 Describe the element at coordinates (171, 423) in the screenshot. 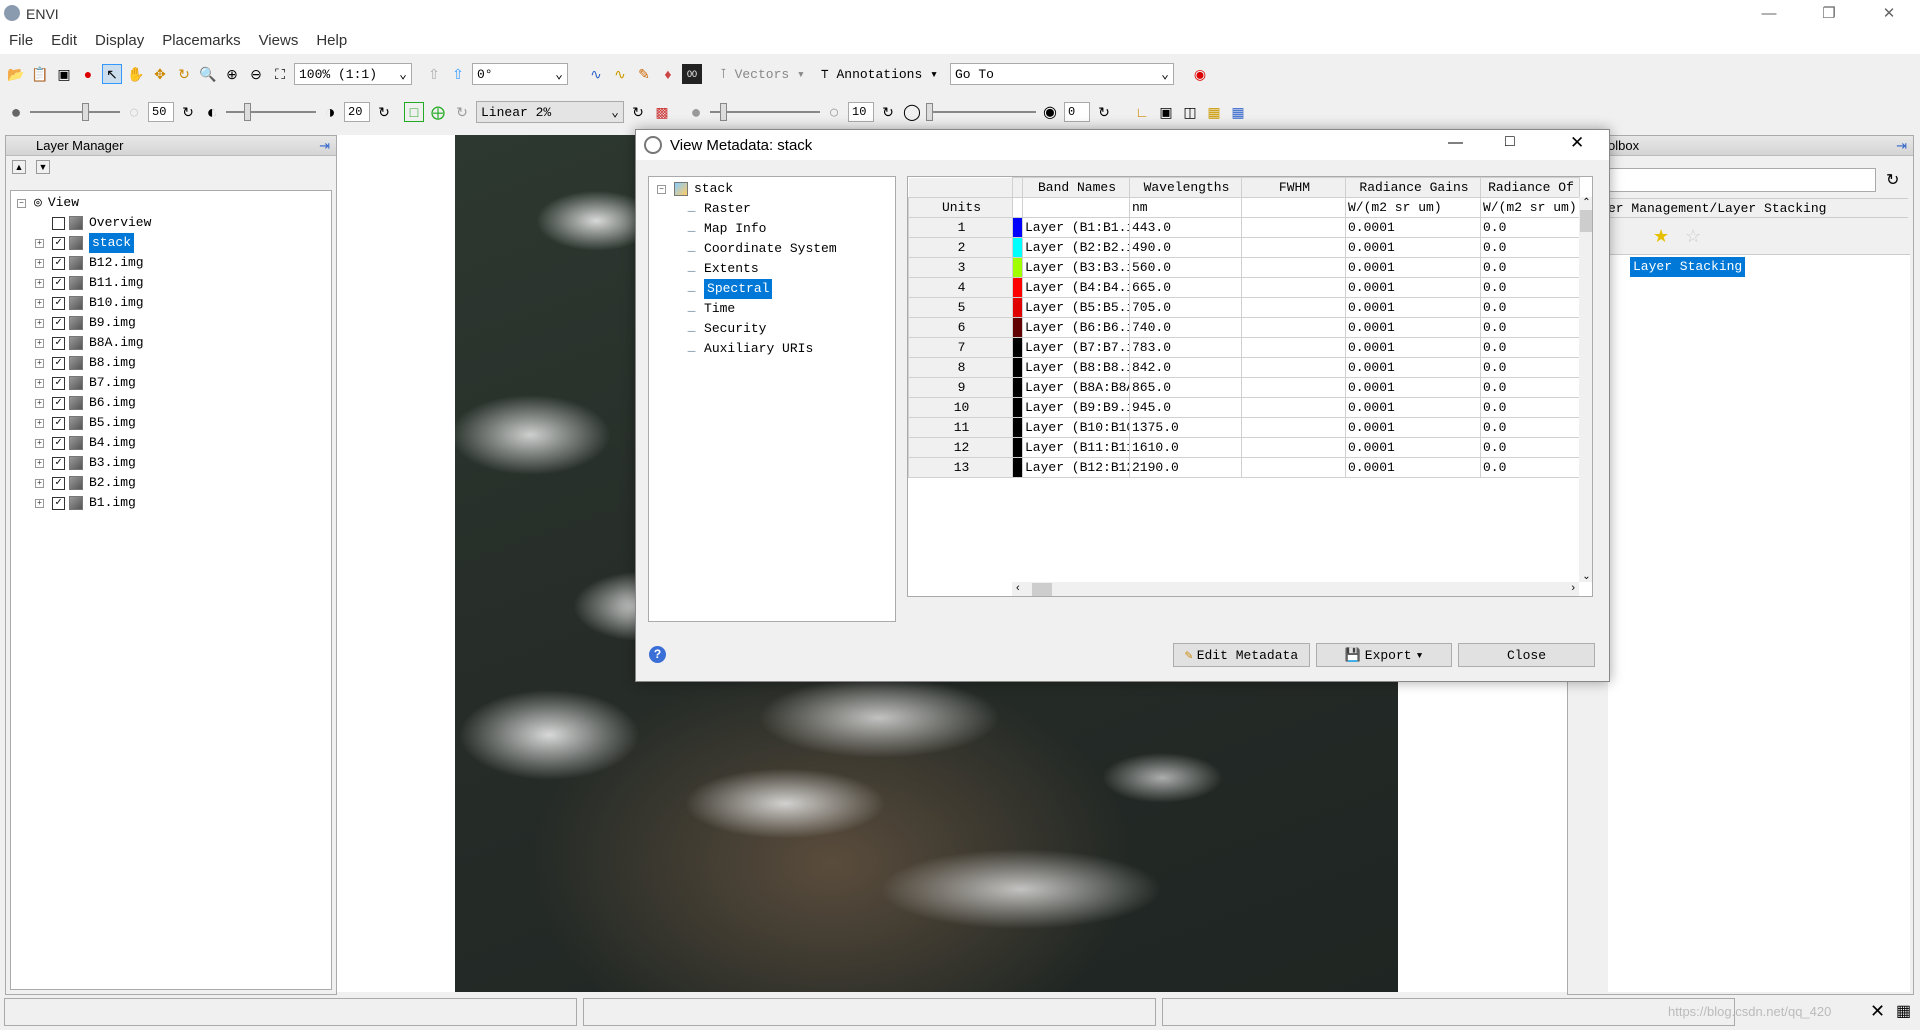

I see `layer-item: + ✓ B5.img` at that location.